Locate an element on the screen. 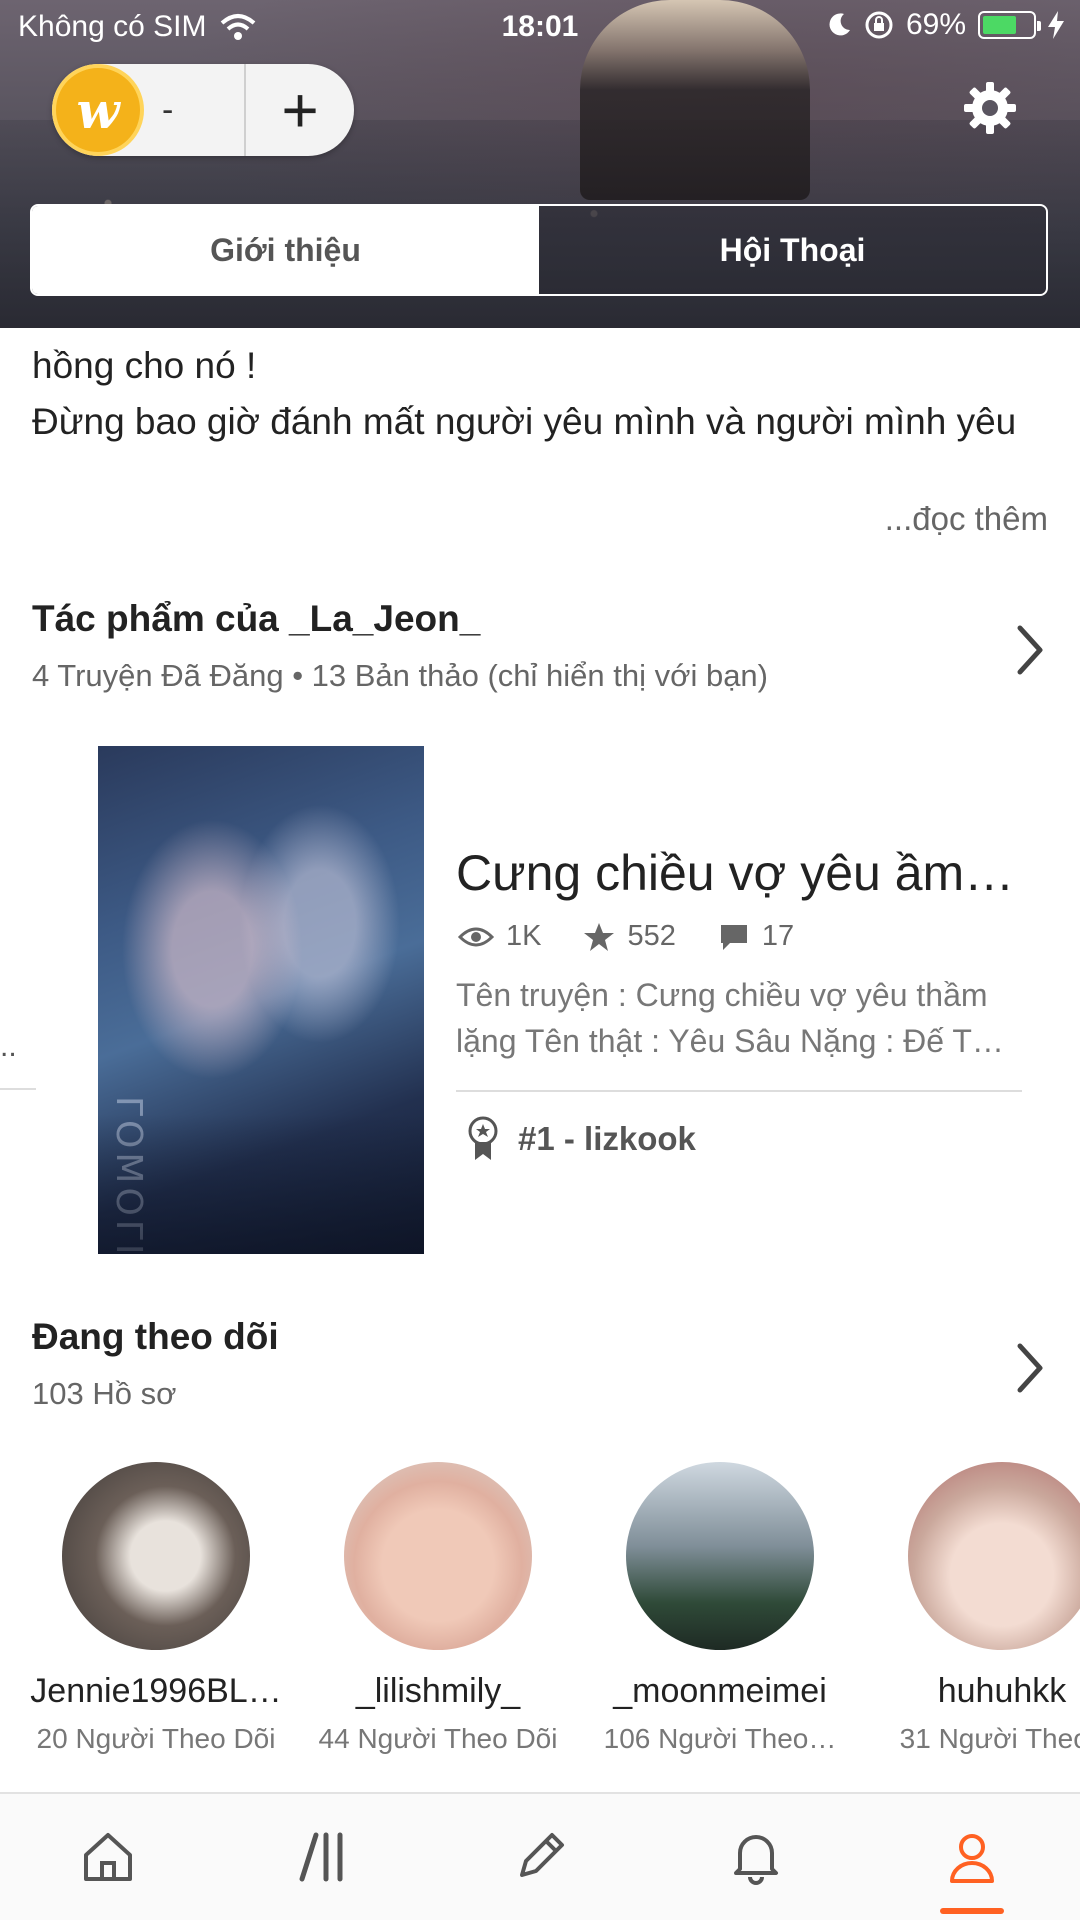 This screenshot has height=1920, width=1080. follower-count: 20 Người Theo Dõi is located at coordinates (156, 1738).